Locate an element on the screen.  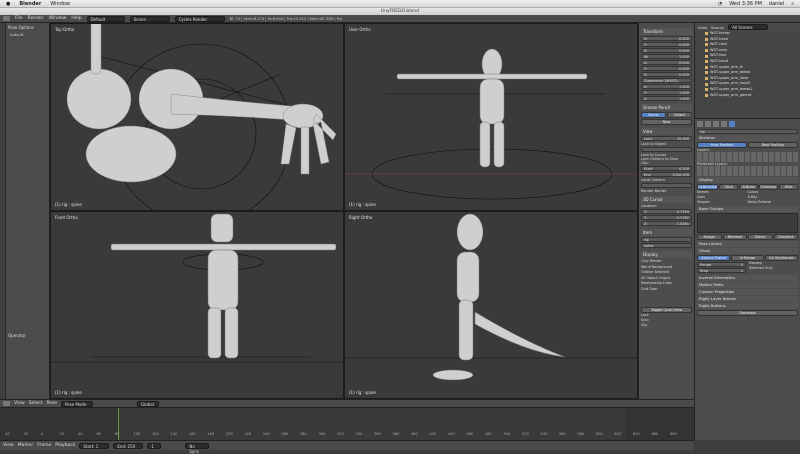
ghost-step-field: Step 1 is located at coordinates (721, 270).